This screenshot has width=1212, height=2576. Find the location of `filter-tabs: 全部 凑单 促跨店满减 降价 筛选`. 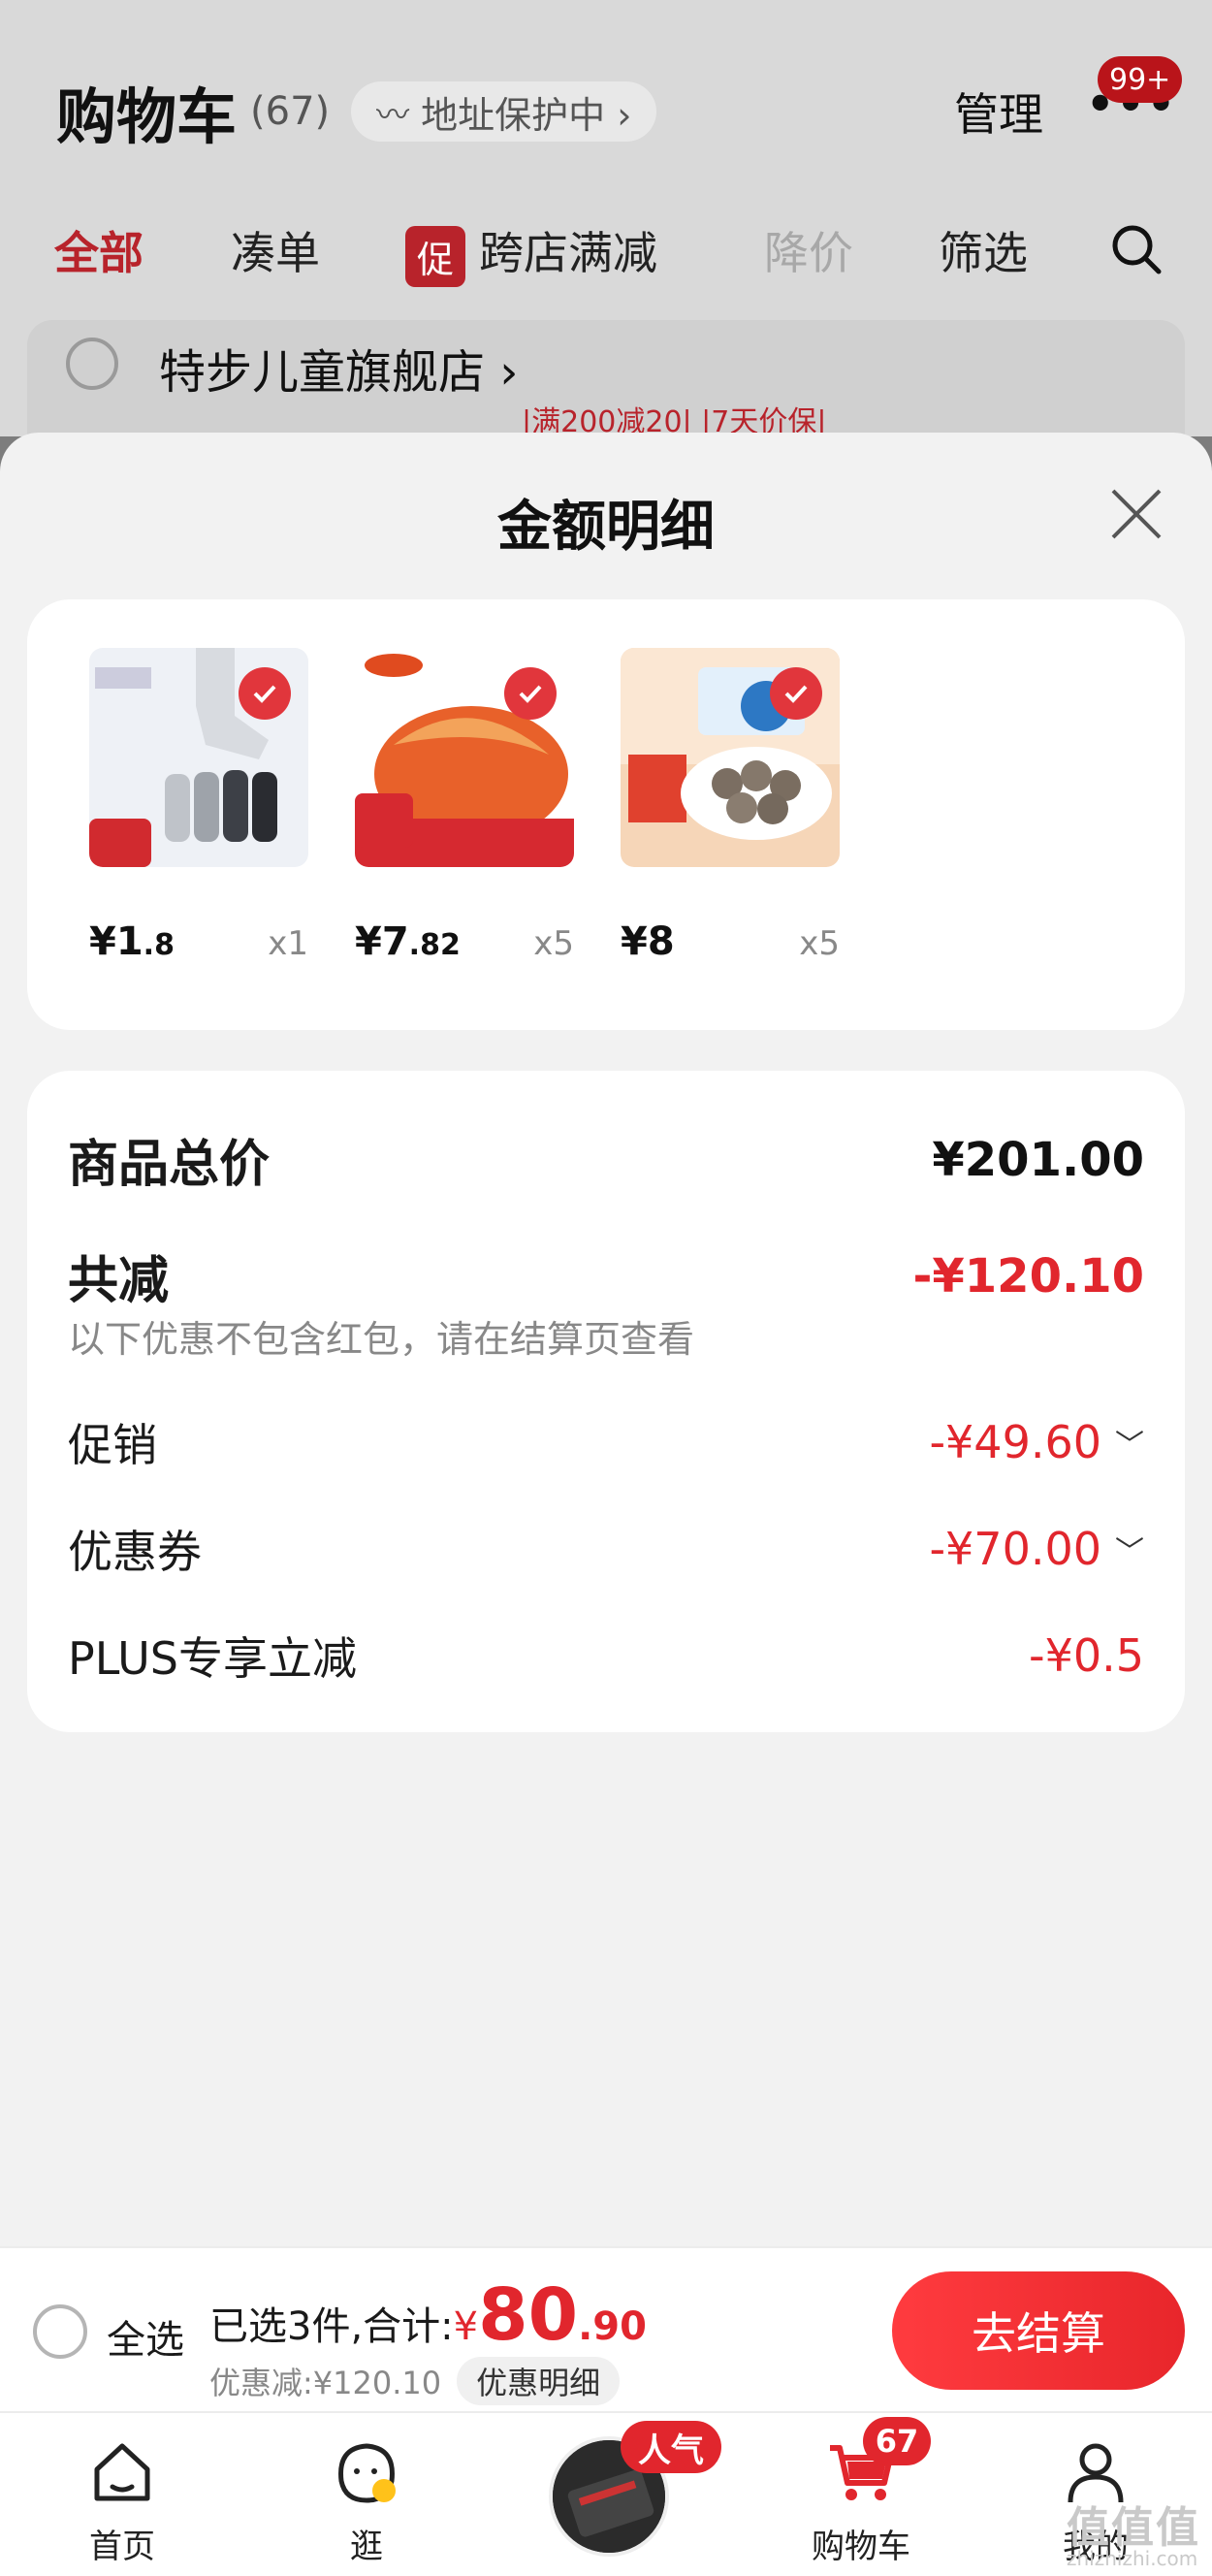

filter-tabs: 全部 凑单 促跨店满减 降价 筛选 is located at coordinates (606, 252).